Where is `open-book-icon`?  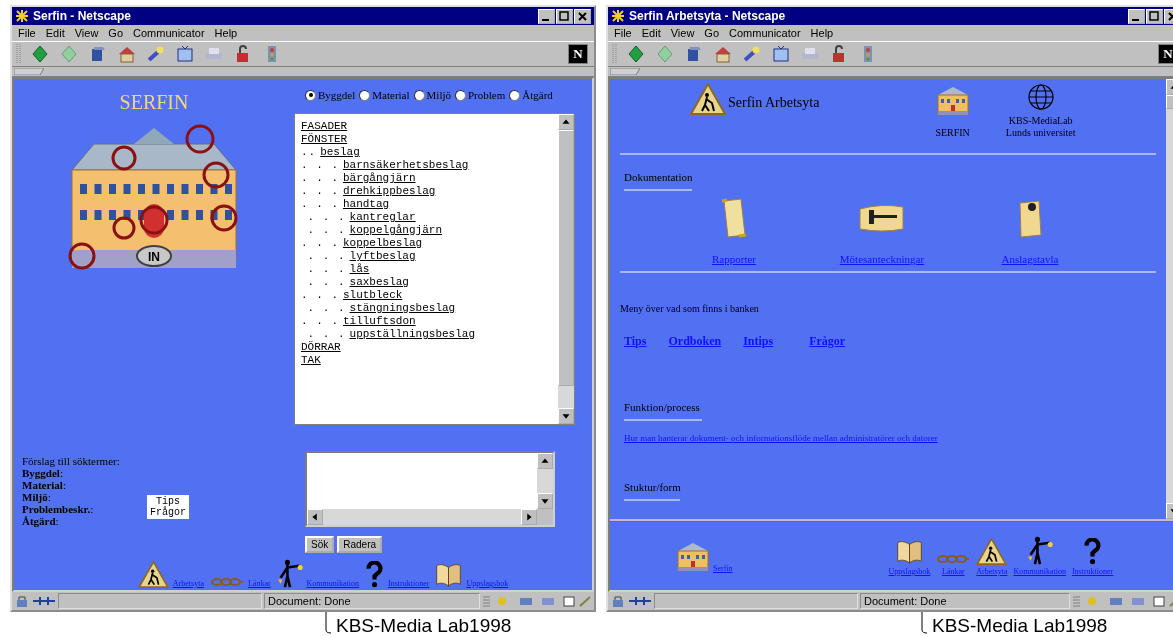 open-book-icon is located at coordinates (909, 552).